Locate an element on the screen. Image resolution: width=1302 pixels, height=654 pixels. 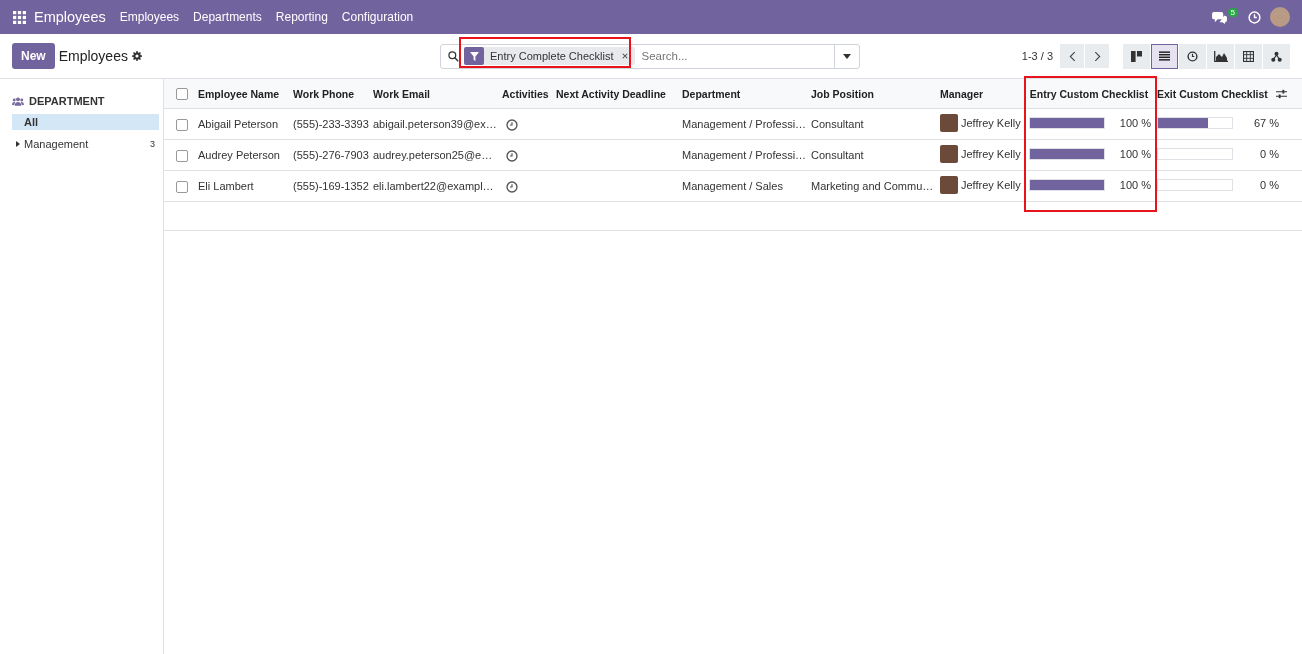
pivot-view-button is located at coordinates (1248, 56).